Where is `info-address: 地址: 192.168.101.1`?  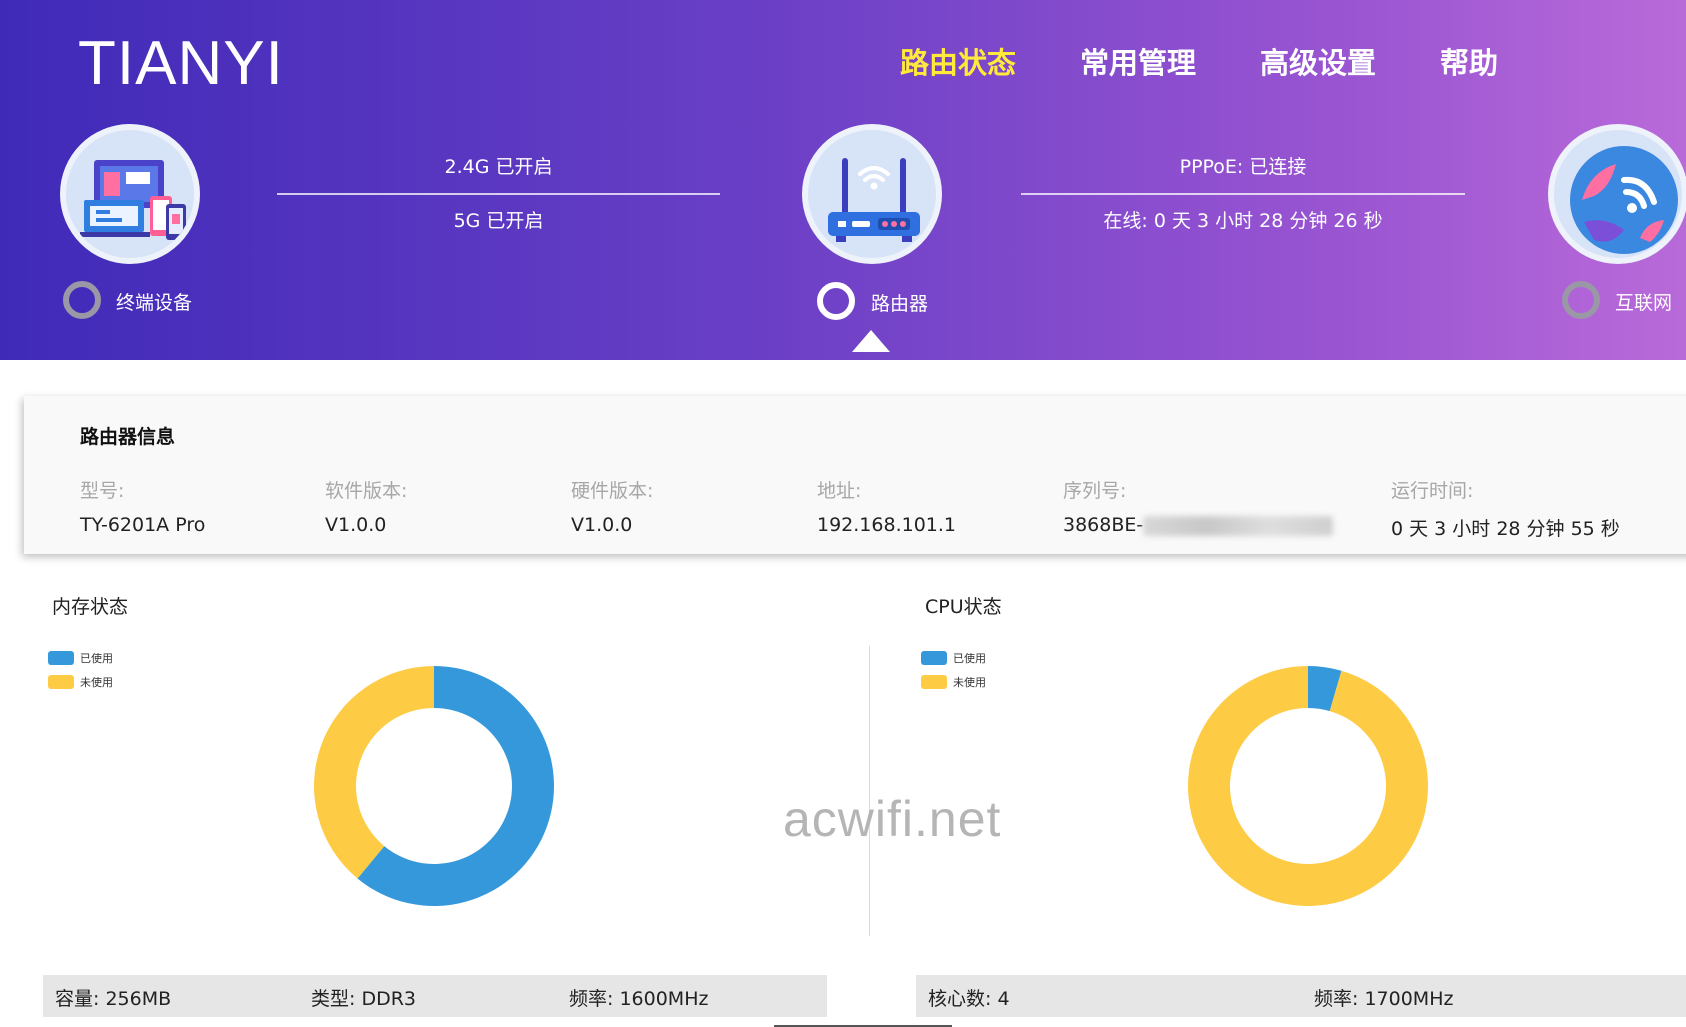 info-address: 地址: 192.168.101.1 is located at coordinates (886, 506).